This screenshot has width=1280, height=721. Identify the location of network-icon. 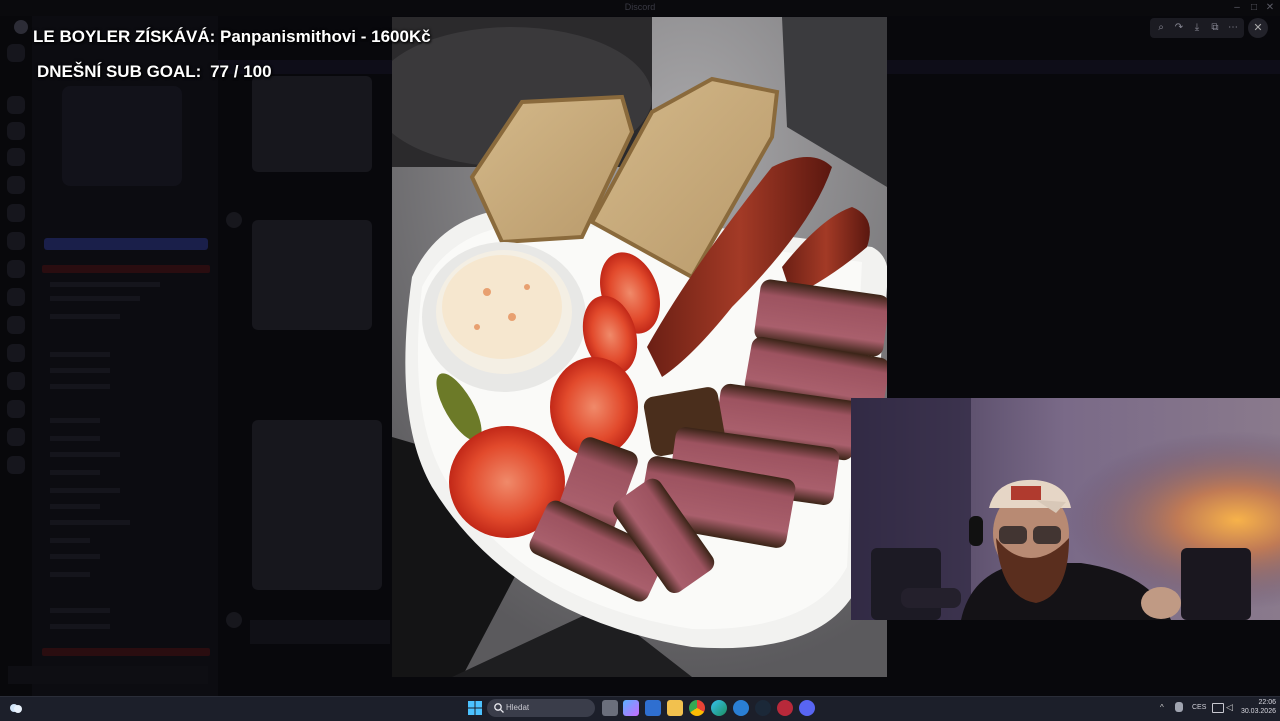
(1218, 708).